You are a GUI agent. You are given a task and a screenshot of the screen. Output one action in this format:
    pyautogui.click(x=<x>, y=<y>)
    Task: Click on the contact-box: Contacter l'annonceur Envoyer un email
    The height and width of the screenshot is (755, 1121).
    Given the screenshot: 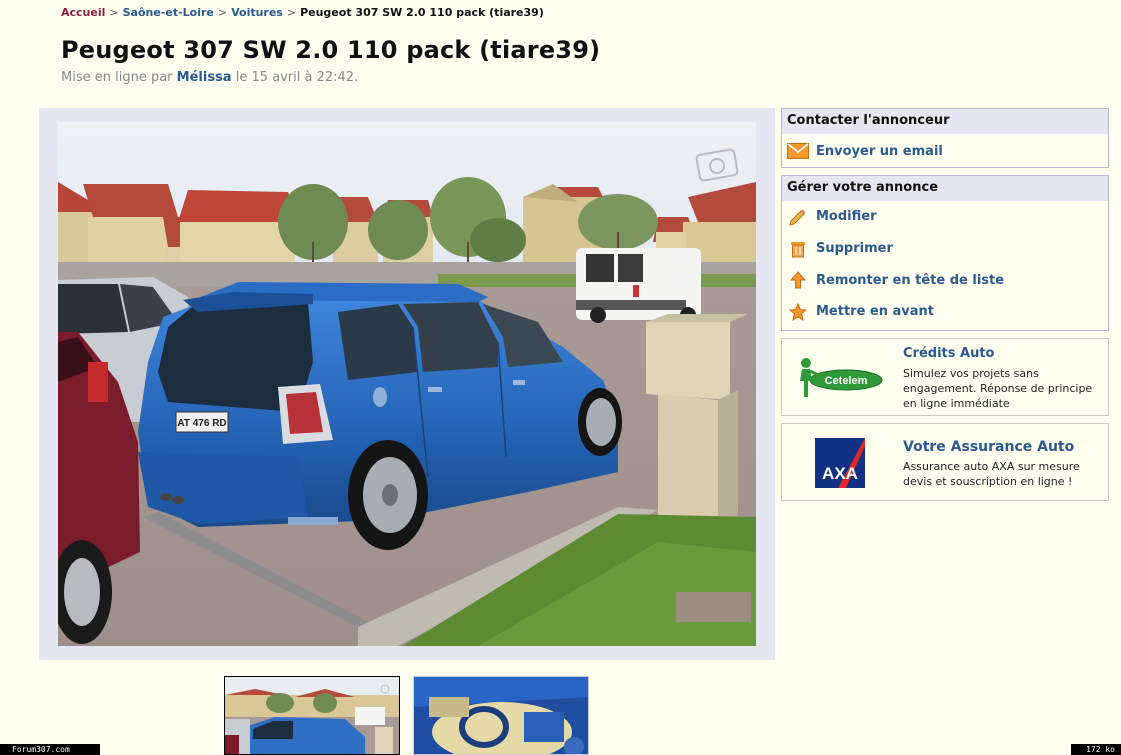 What is the action you would take?
    pyautogui.click(x=945, y=138)
    